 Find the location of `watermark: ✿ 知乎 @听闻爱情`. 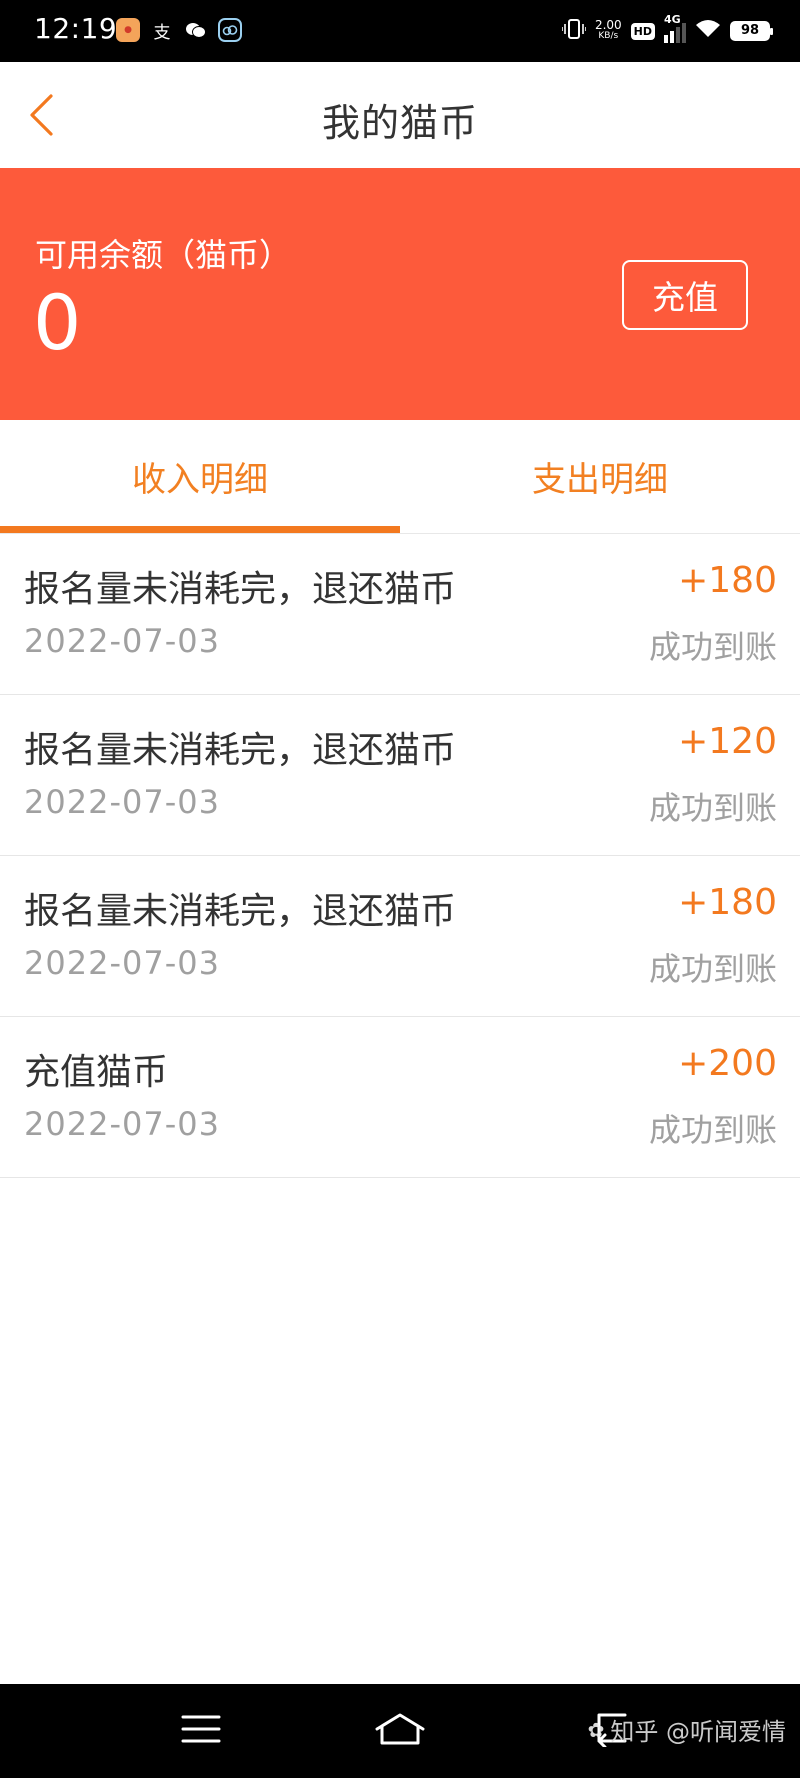

watermark: ✿ 知乎 @听闻爱情 is located at coordinates (687, 1729).